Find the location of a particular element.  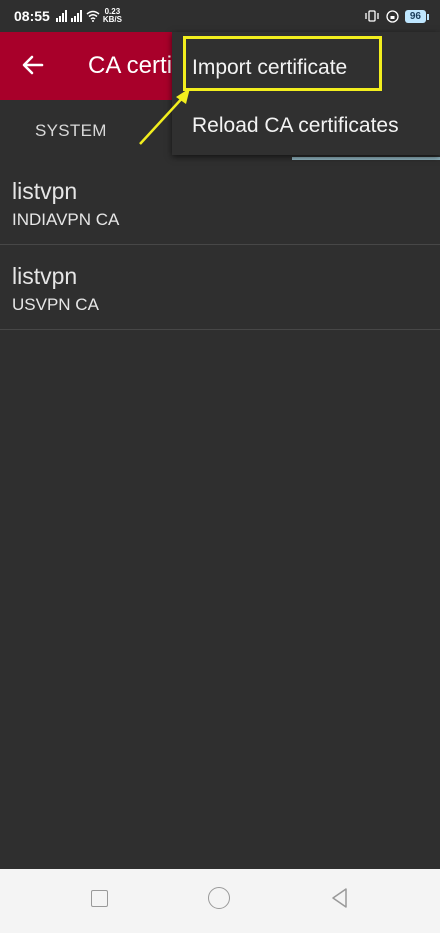

navigation-bar is located at coordinates (220, 901).